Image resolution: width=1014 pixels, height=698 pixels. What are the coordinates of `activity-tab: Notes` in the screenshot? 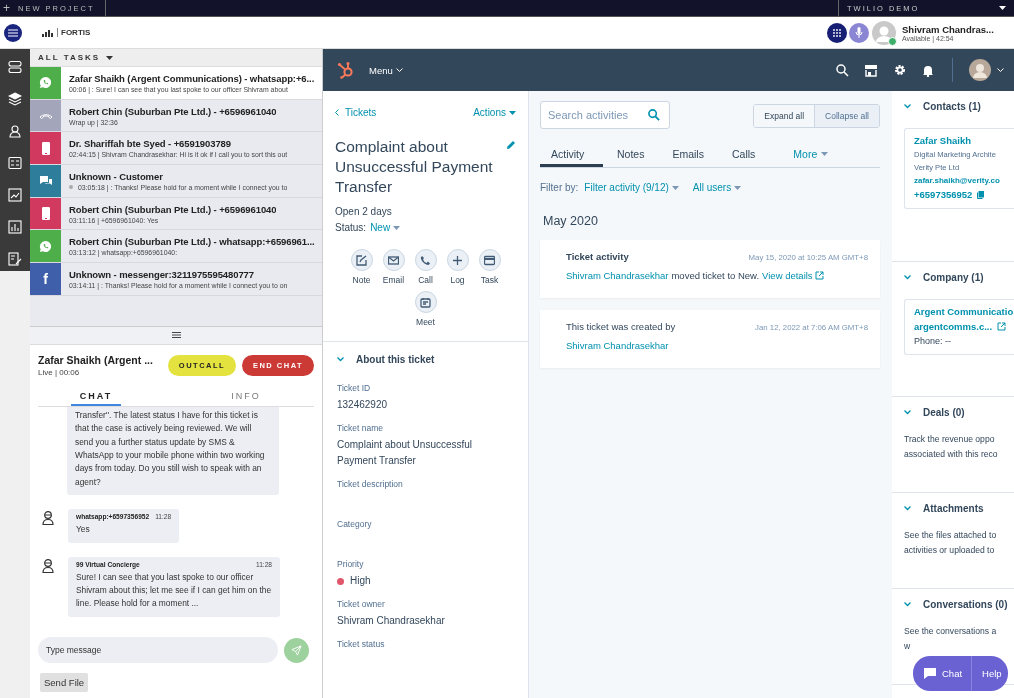 It's located at (631, 154).